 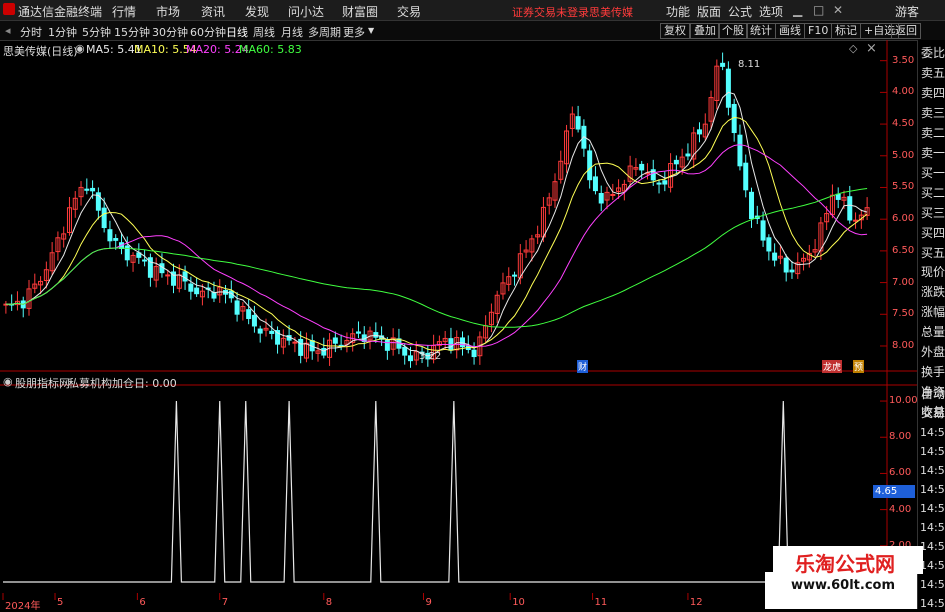 I want to click on sidebar-label: 委比, so click(x=933, y=52).